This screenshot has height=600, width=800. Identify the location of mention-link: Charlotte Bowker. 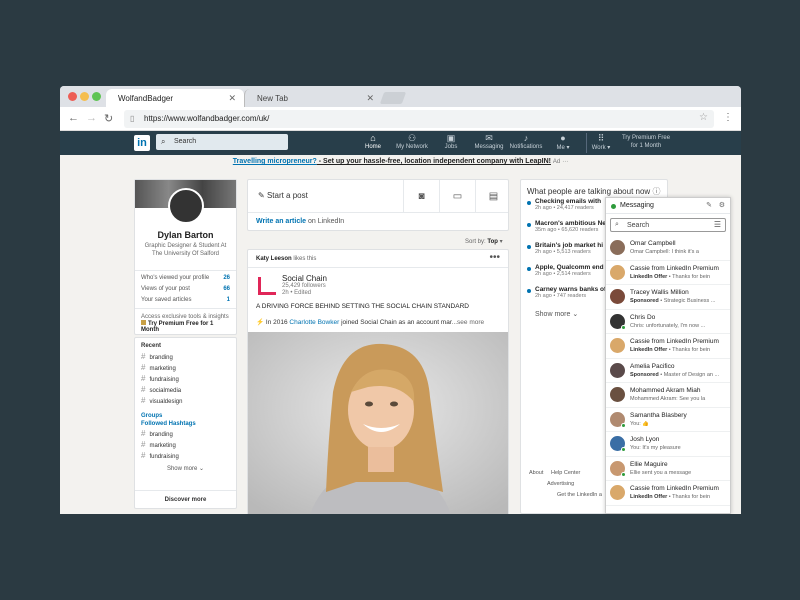
(314, 322).